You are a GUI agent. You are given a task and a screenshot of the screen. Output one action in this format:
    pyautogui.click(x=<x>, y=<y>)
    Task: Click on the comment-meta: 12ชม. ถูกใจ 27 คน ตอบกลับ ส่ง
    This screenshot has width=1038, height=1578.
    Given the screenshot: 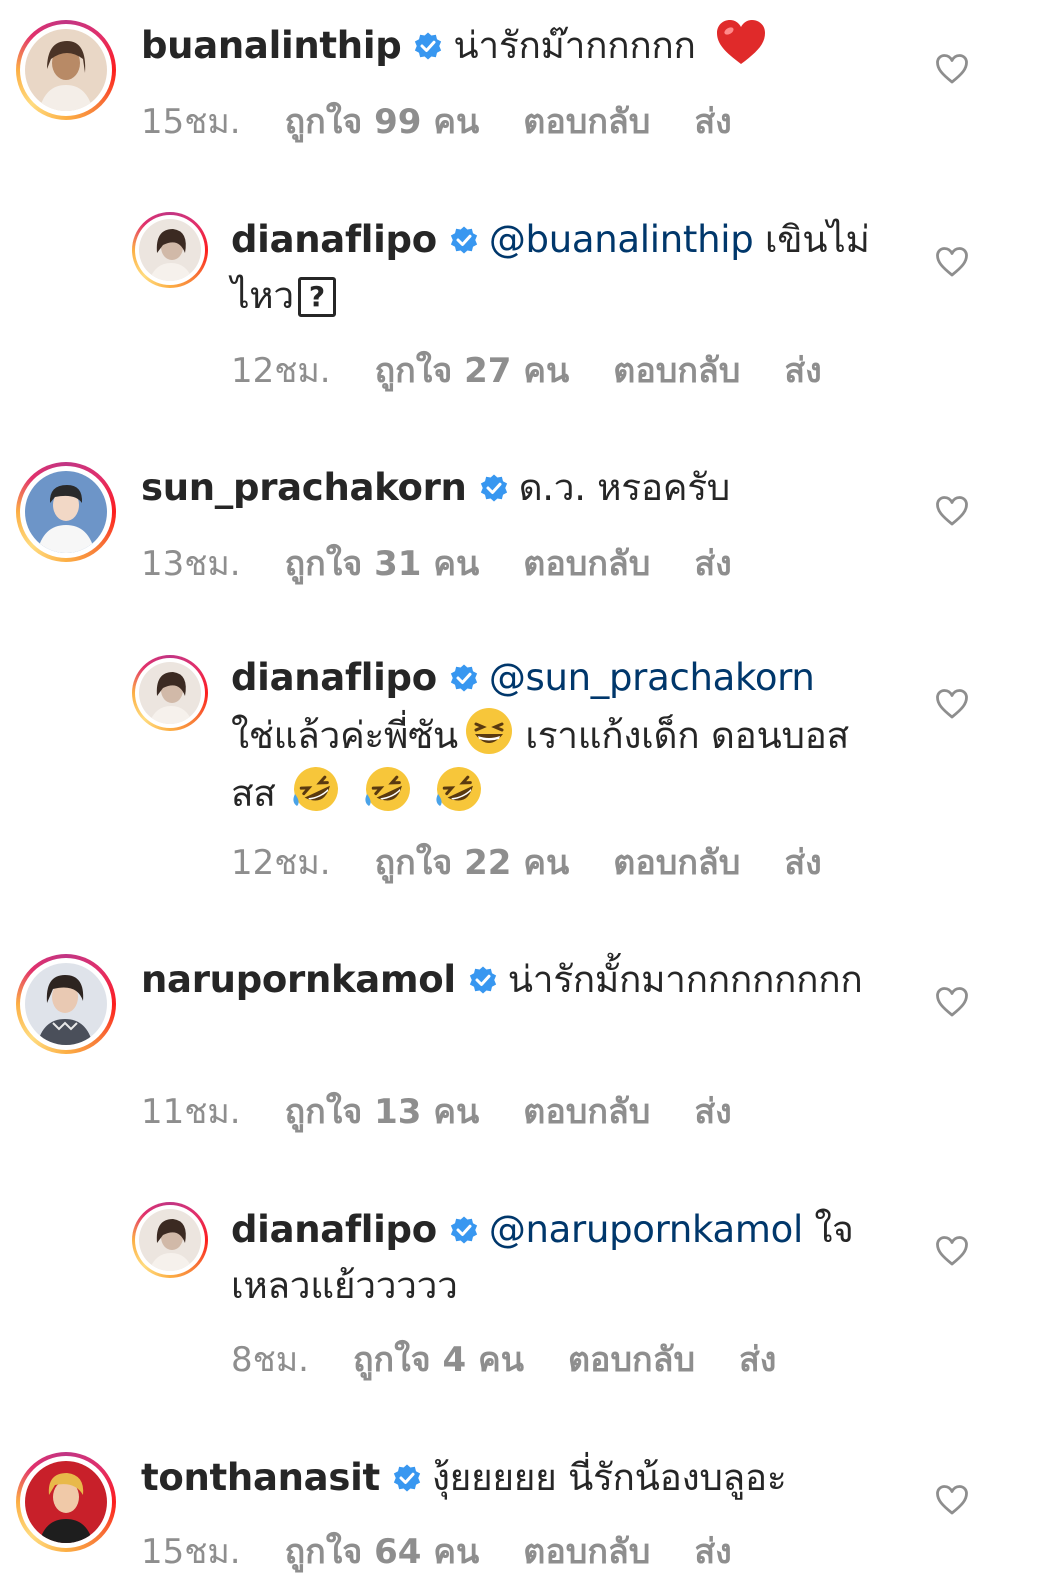 What is the action you would take?
    pyautogui.click(x=548, y=370)
    